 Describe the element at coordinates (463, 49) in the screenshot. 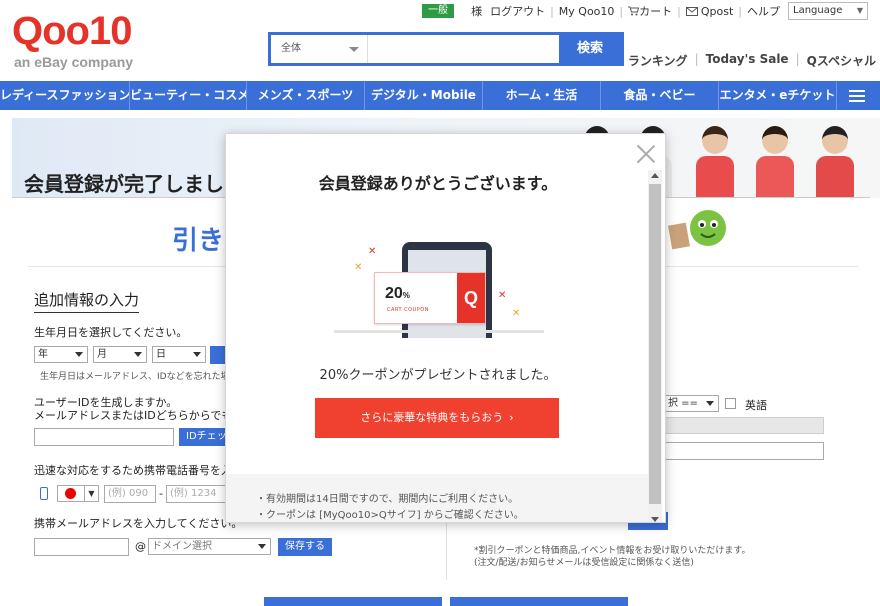

I see `search-input` at that location.